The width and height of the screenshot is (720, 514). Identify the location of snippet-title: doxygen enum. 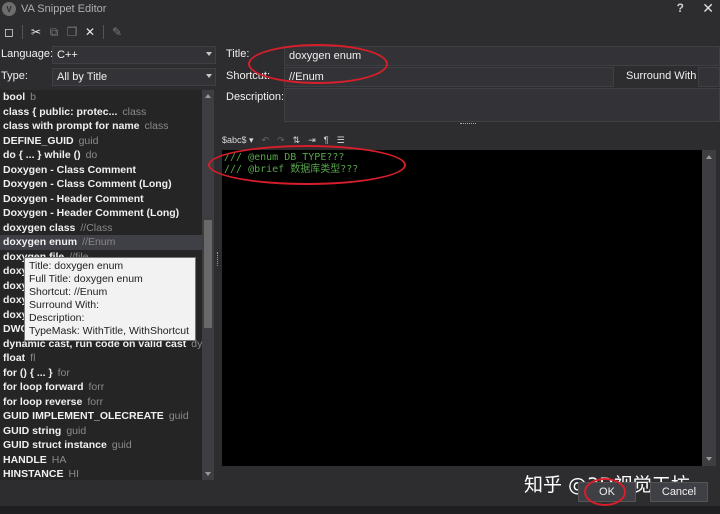
(40, 242).